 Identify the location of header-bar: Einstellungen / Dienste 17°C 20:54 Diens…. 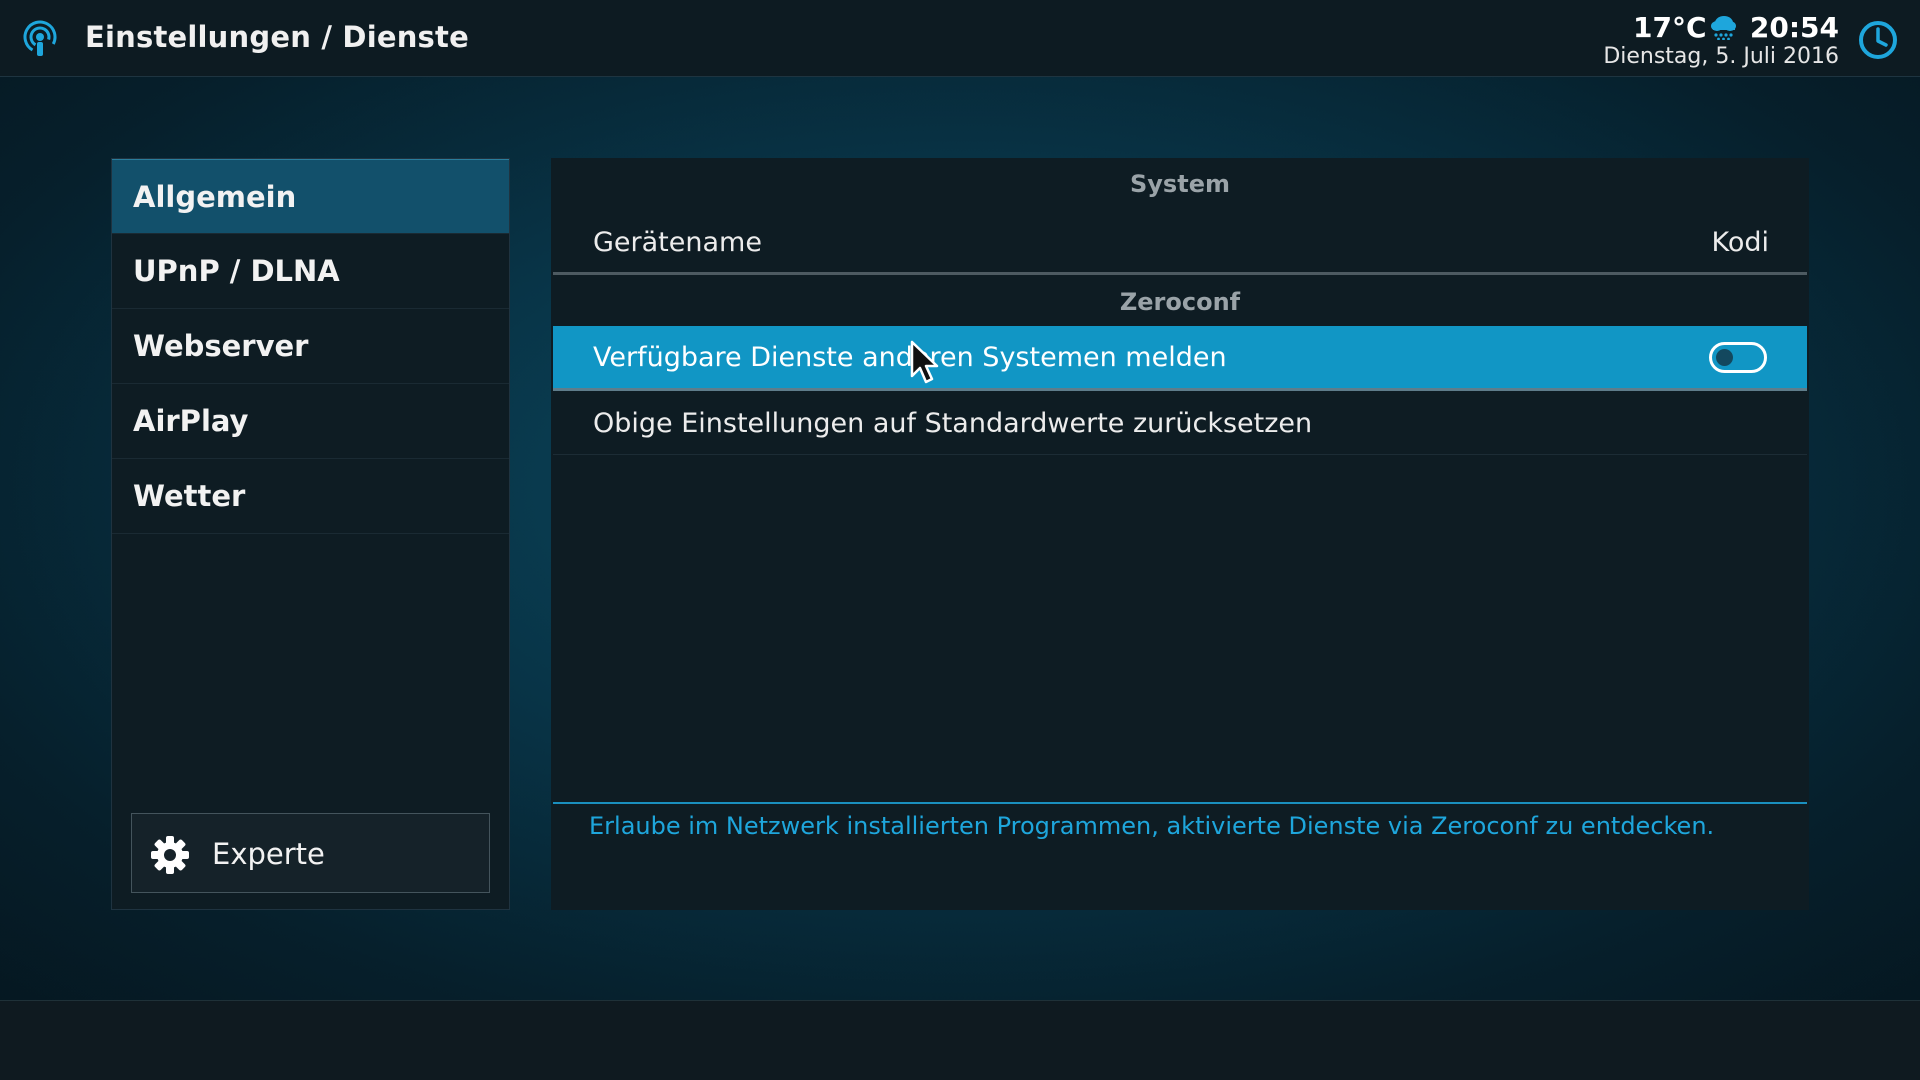
(960, 38).